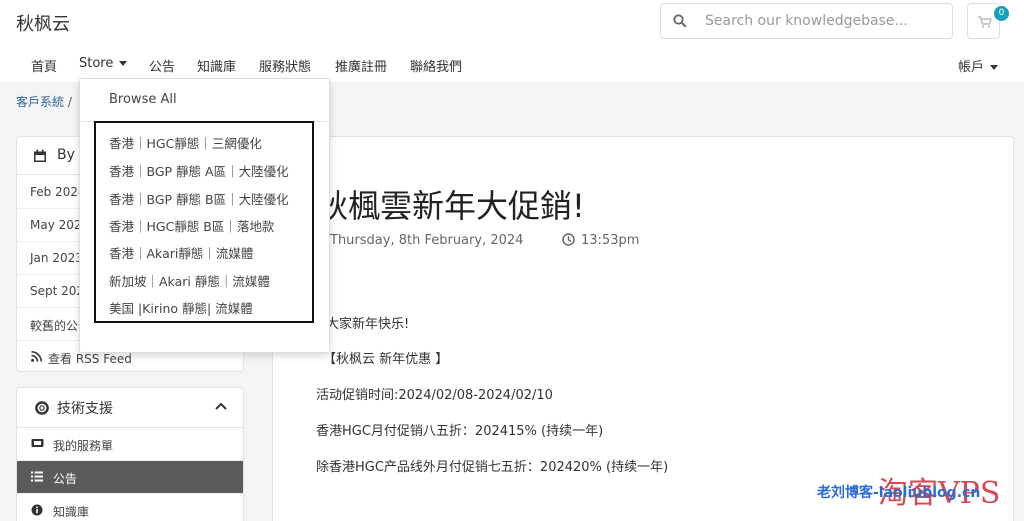 This screenshot has height=521, width=1024. I want to click on top-header: 秋枫云 0, so click(512, 22).